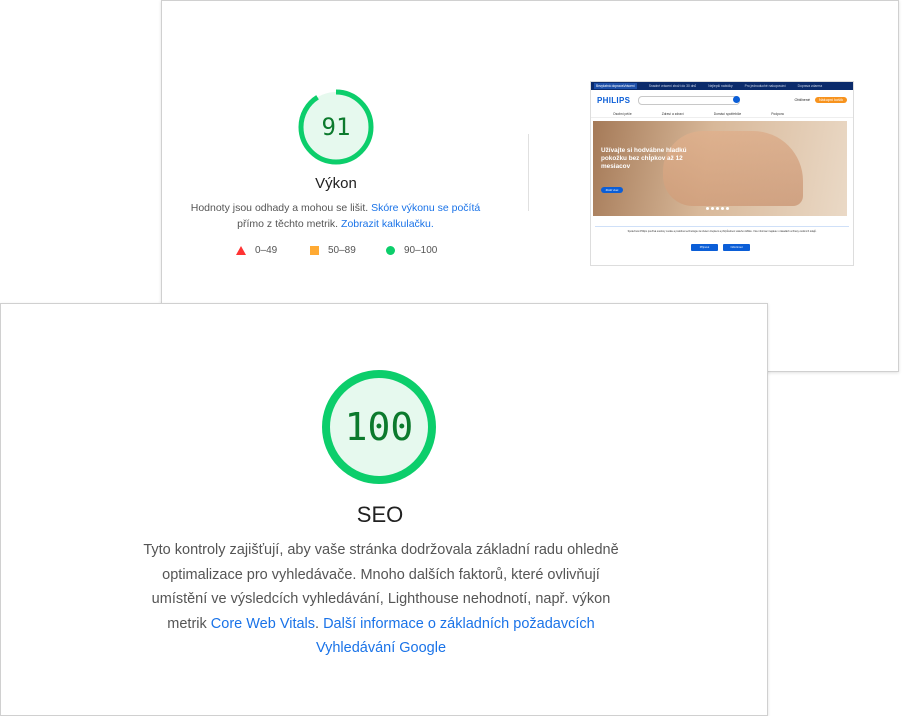  What do you see at coordinates (612, 190) in the screenshot?
I see `thumb-hero-button: Zistiť viac` at bounding box center [612, 190].